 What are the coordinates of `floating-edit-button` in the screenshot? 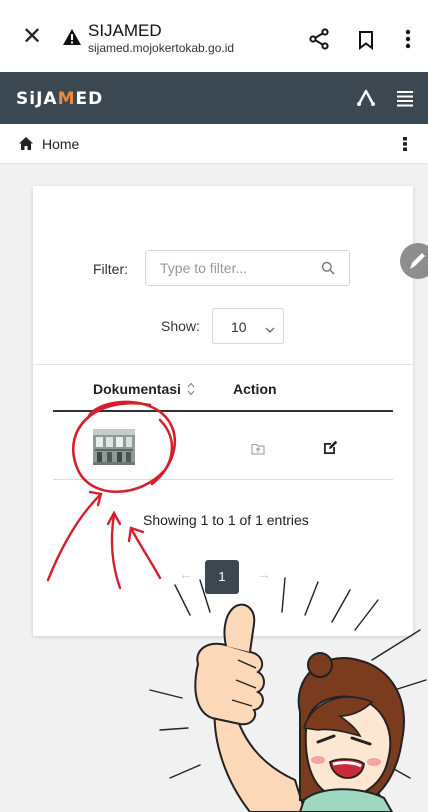 It's located at (414, 261).